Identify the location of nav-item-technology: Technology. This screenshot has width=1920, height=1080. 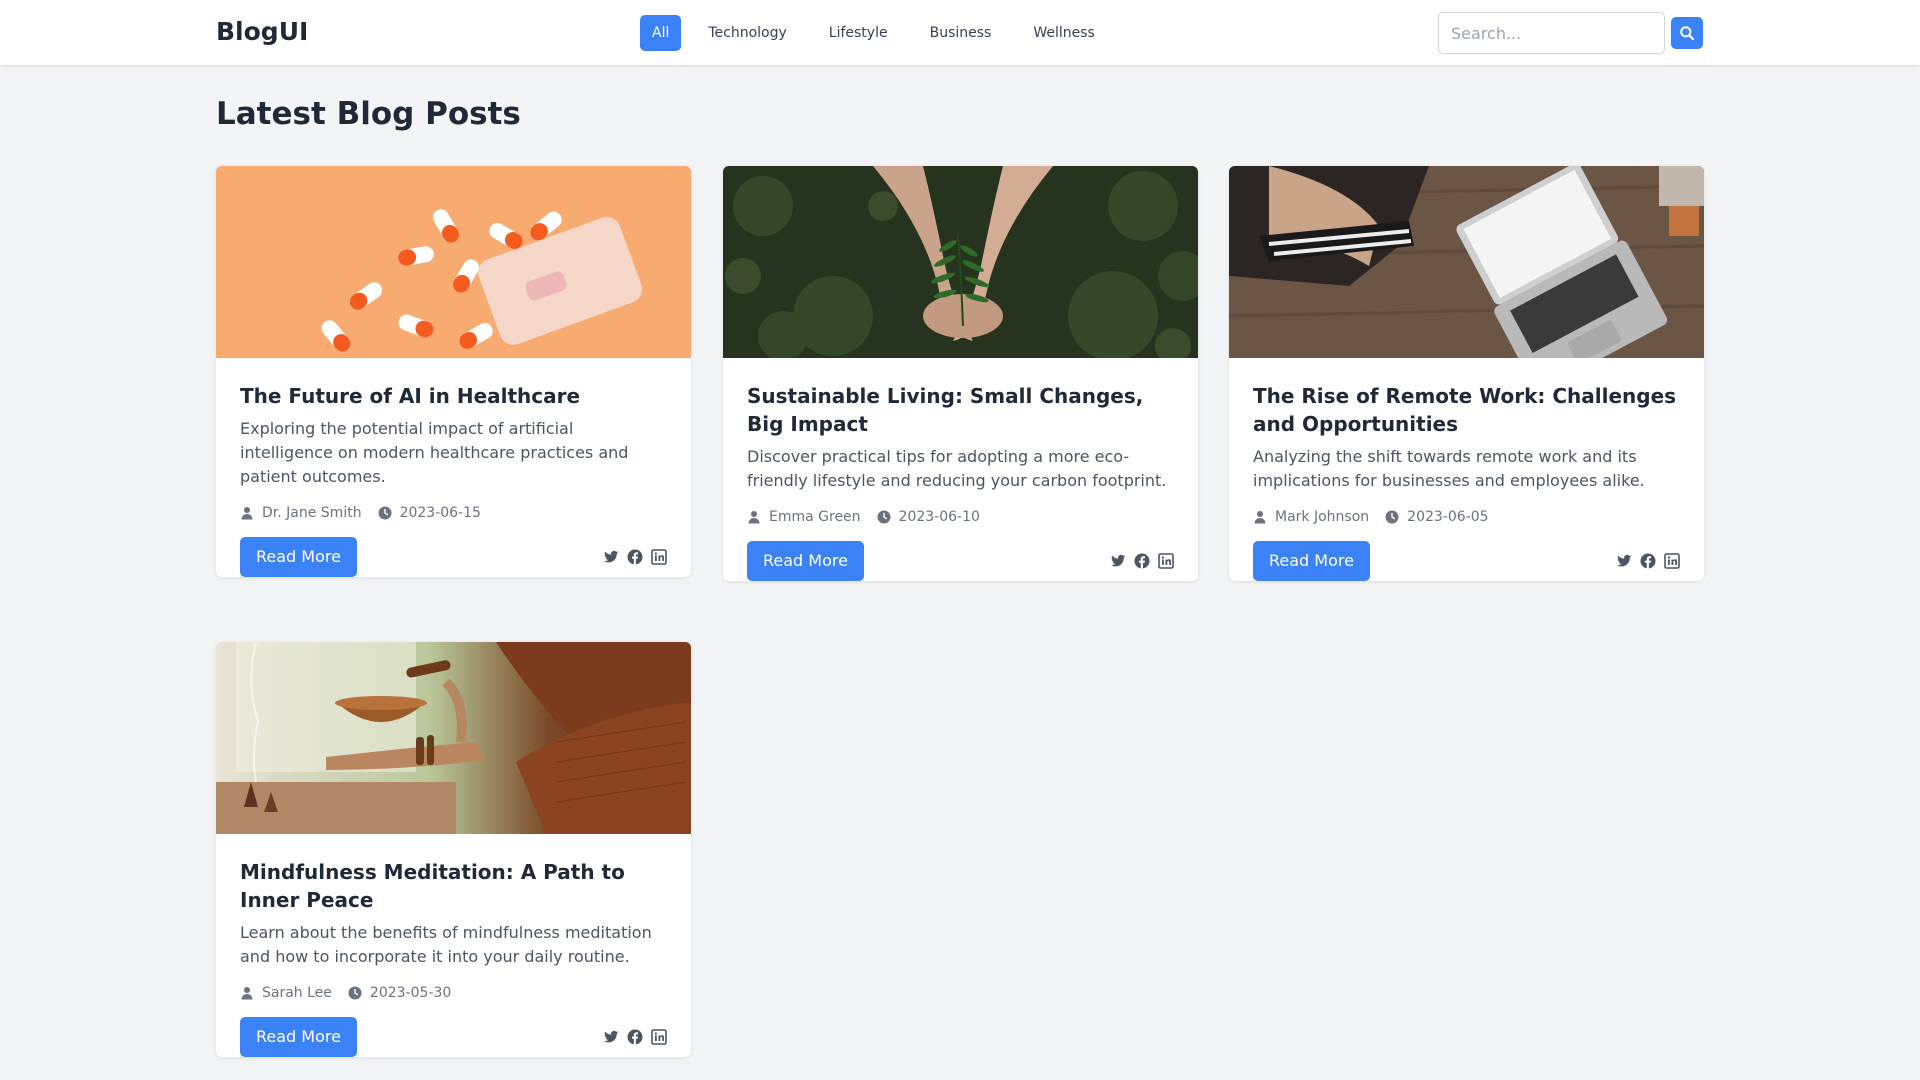
(747, 33).